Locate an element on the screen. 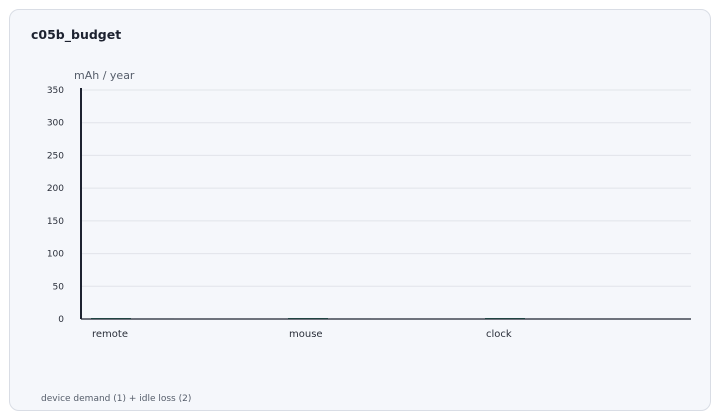 The width and height of the screenshot is (720, 420). y-tick-label: 150 is located at coordinates (55, 222).